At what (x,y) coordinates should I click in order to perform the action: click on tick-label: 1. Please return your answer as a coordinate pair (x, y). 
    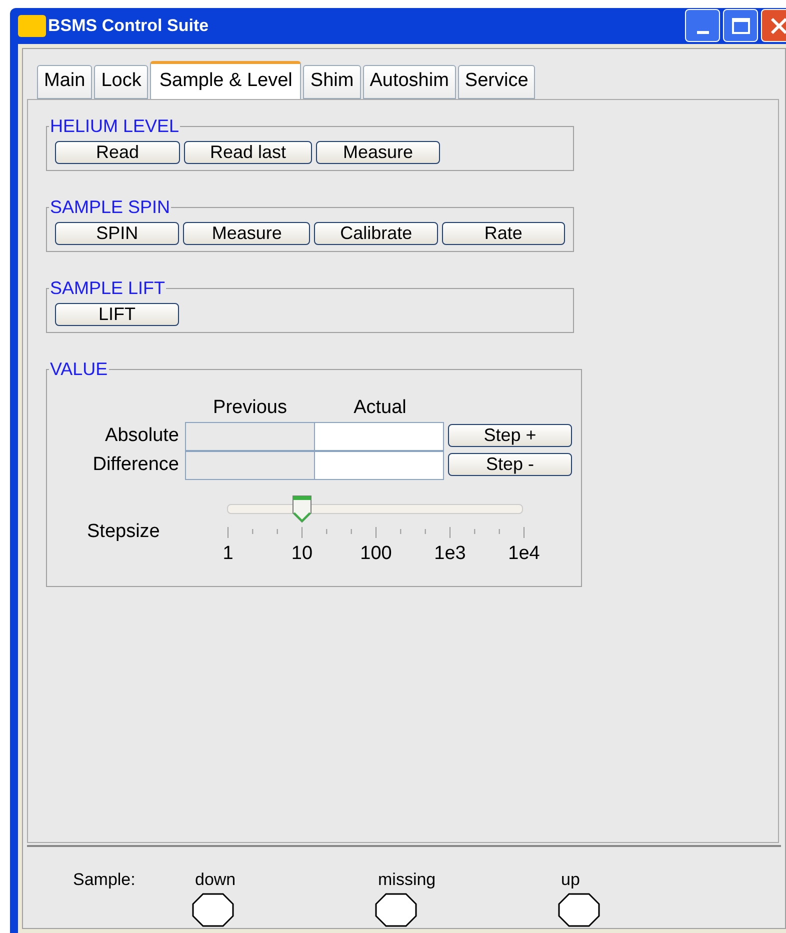
    Looking at the image, I should click on (228, 554).